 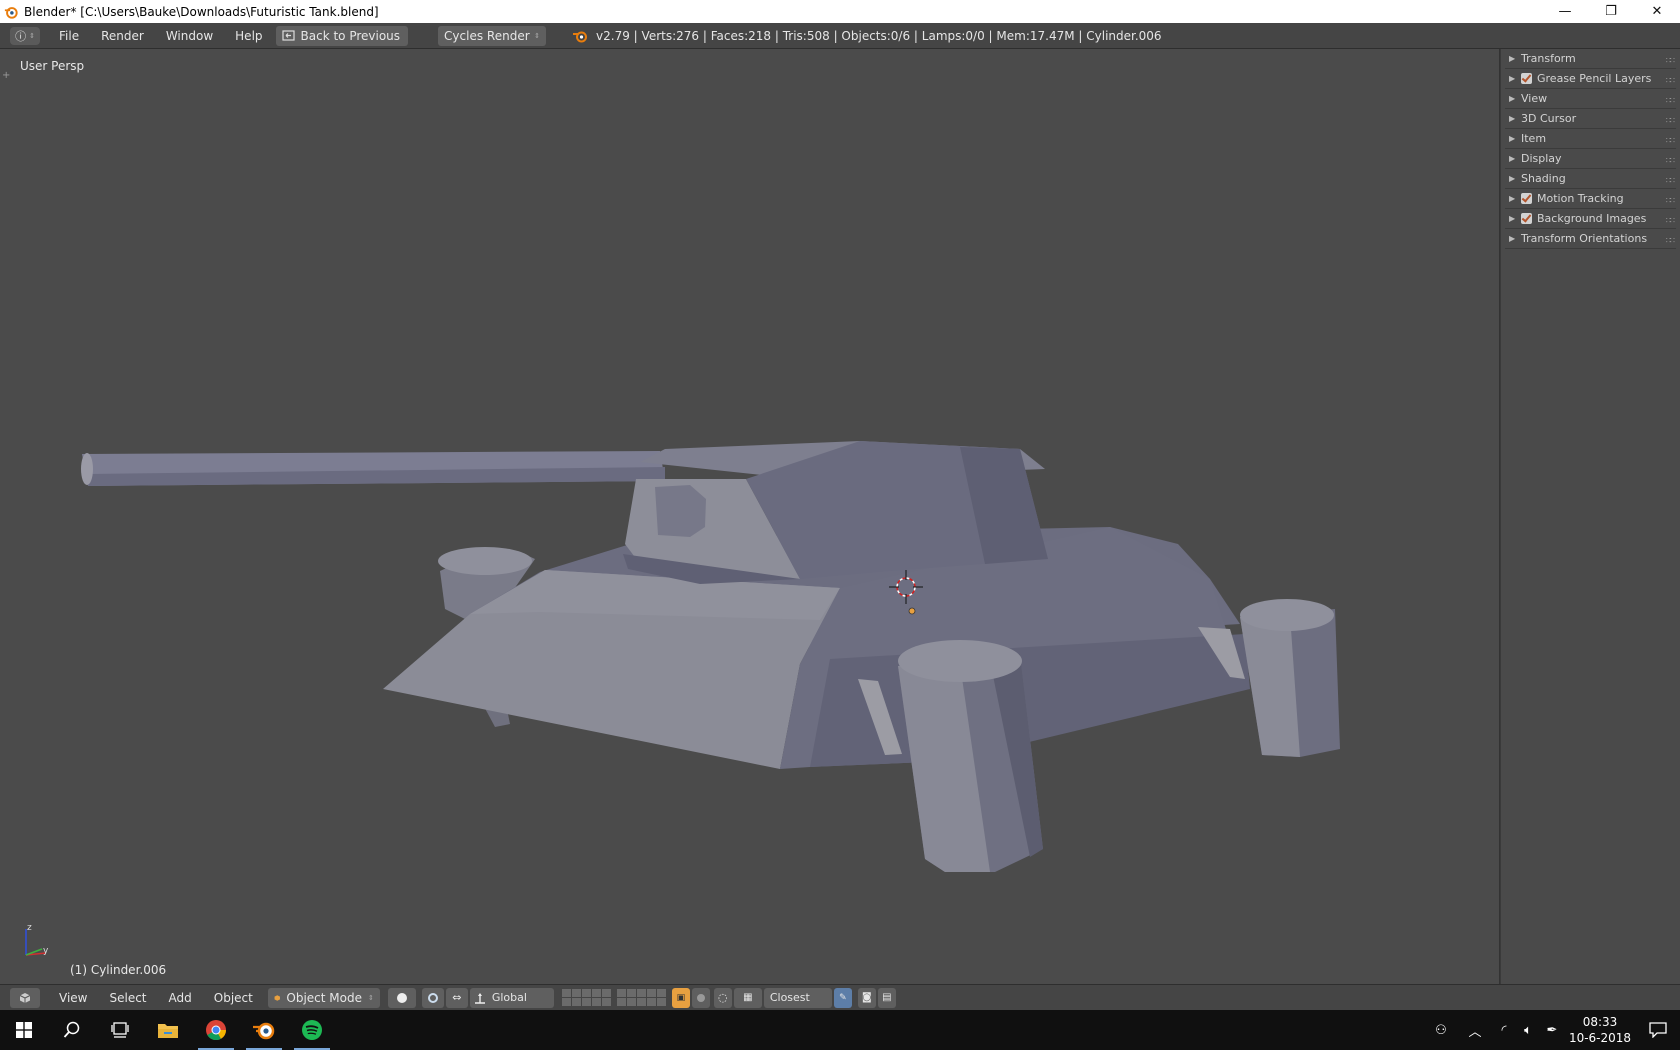 I want to click on interaction-mode-select: Object Mode ⇕, so click(x=323, y=997).